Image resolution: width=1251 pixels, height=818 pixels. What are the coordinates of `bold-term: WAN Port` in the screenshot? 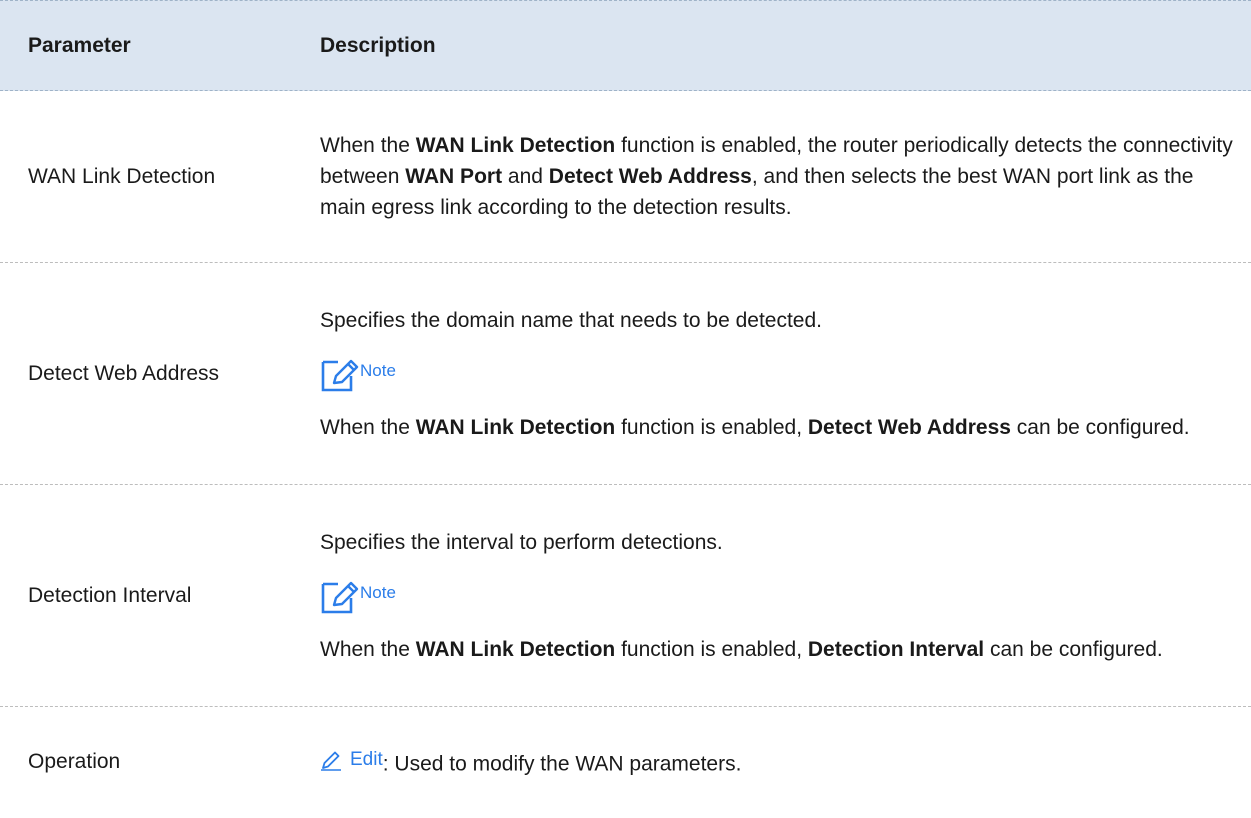 It's located at (454, 176).